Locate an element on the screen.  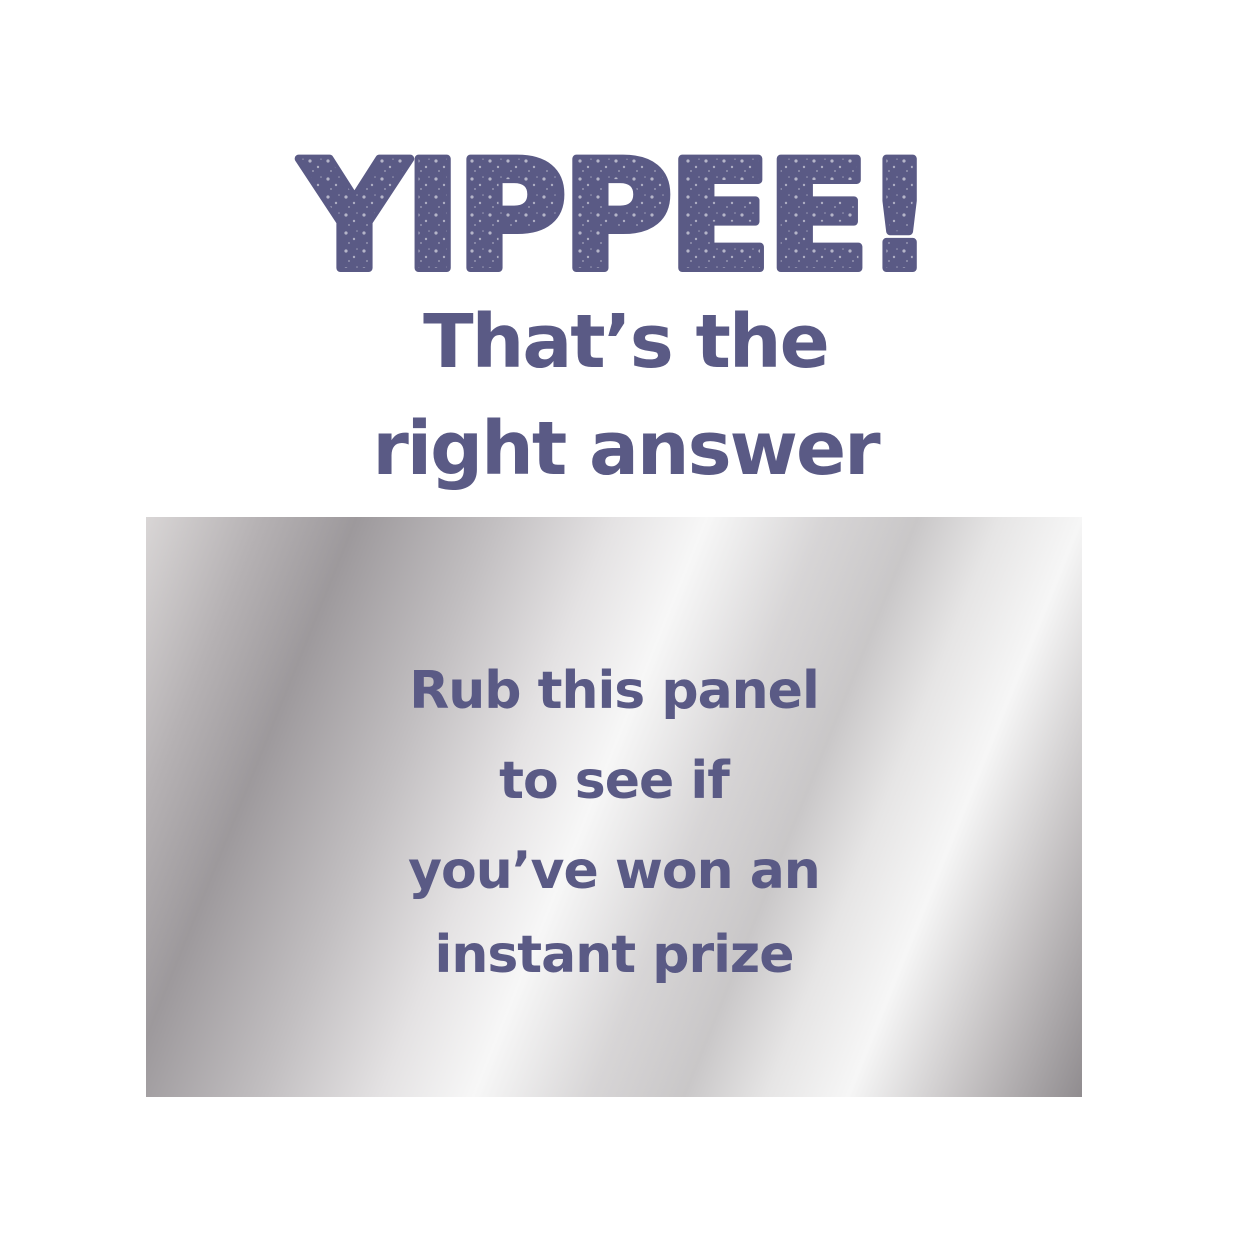
headline-yippee: YIPPEE! YIPPEE! is located at coordinates (625, 213).